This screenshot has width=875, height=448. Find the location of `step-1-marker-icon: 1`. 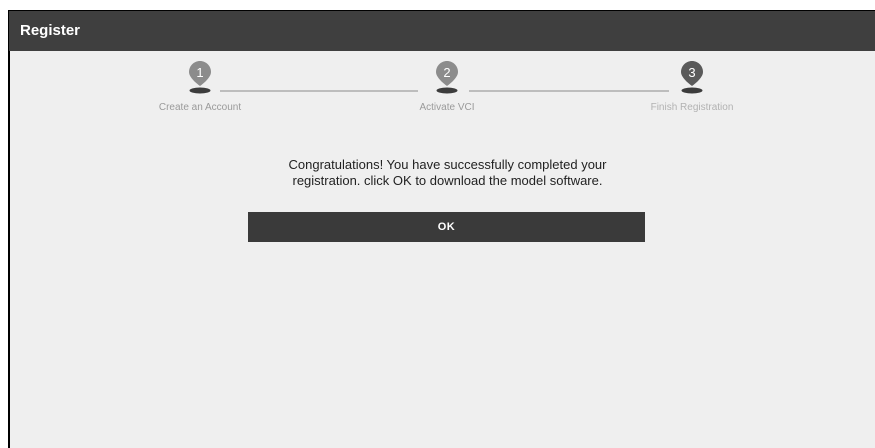

step-1-marker-icon: 1 is located at coordinates (200, 77).